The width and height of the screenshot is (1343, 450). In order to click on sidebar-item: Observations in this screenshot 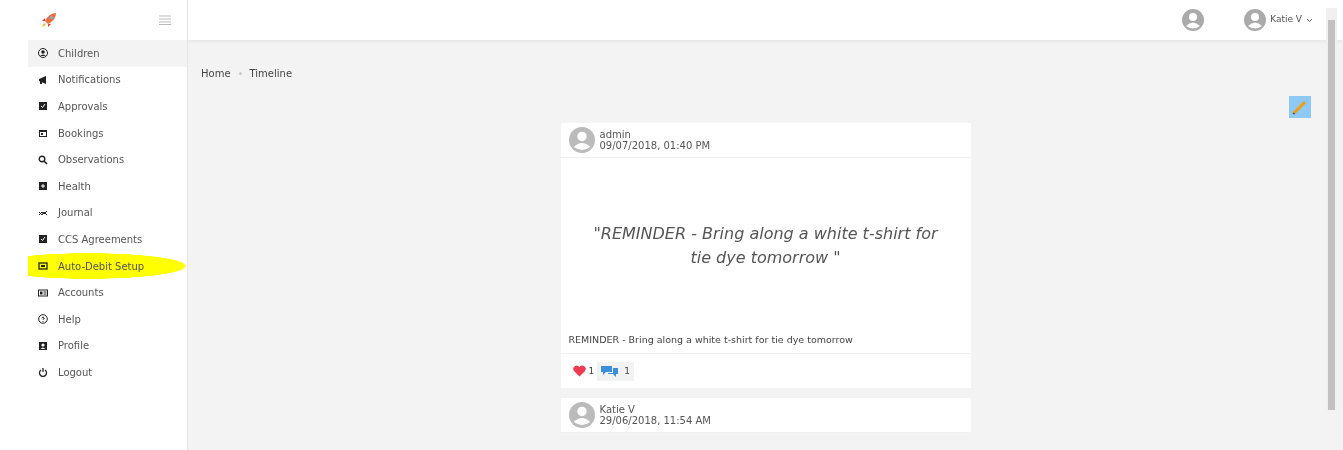, I will do `click(107, 159)`.